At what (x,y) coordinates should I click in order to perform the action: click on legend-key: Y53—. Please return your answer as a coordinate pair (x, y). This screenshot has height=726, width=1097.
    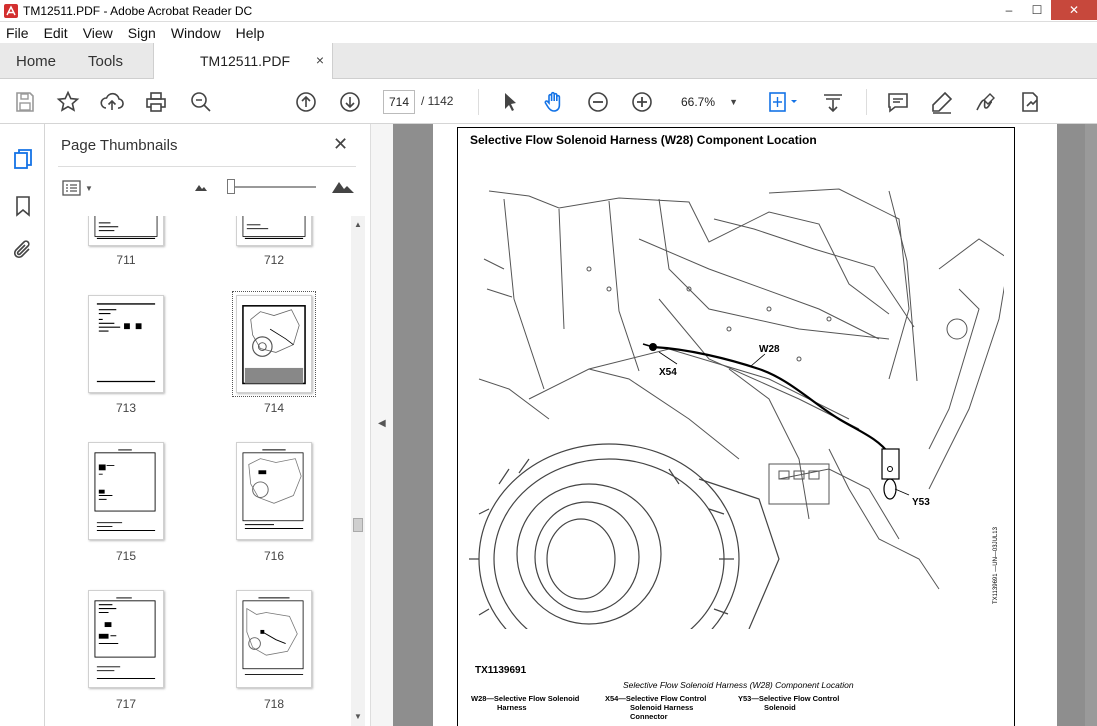
    Looking at the image, I should click on (748, 698).